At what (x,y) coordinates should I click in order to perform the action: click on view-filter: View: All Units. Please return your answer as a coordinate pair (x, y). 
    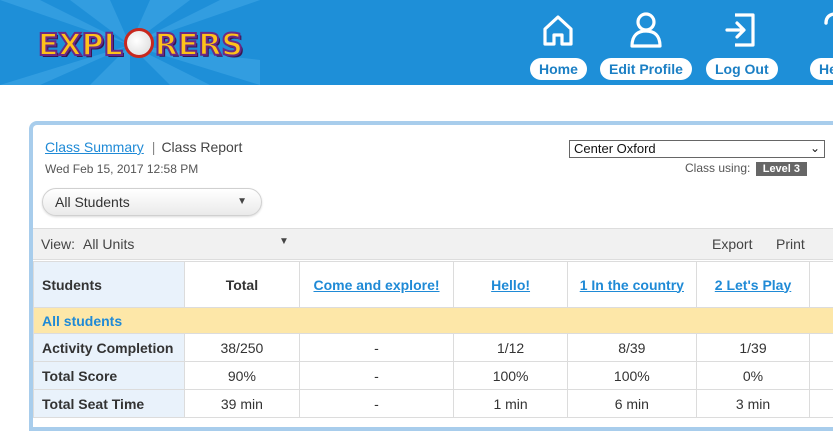
    Looking at the image, I should click on (87, 244).